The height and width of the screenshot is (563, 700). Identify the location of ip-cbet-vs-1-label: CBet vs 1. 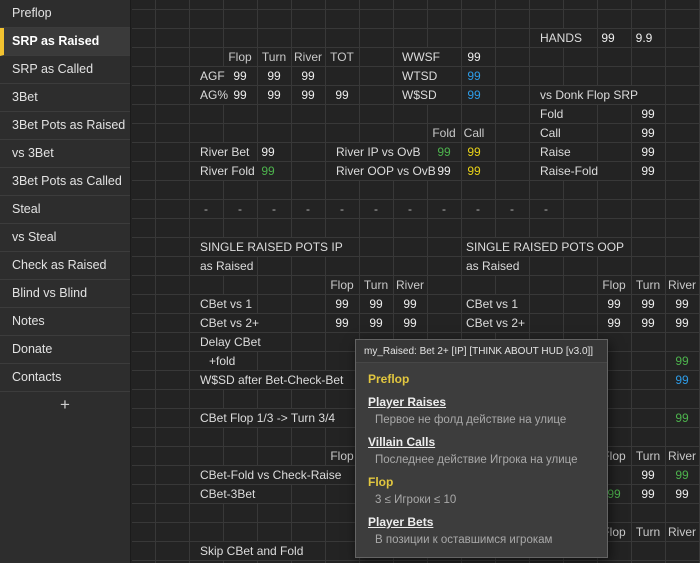
(226, 304).